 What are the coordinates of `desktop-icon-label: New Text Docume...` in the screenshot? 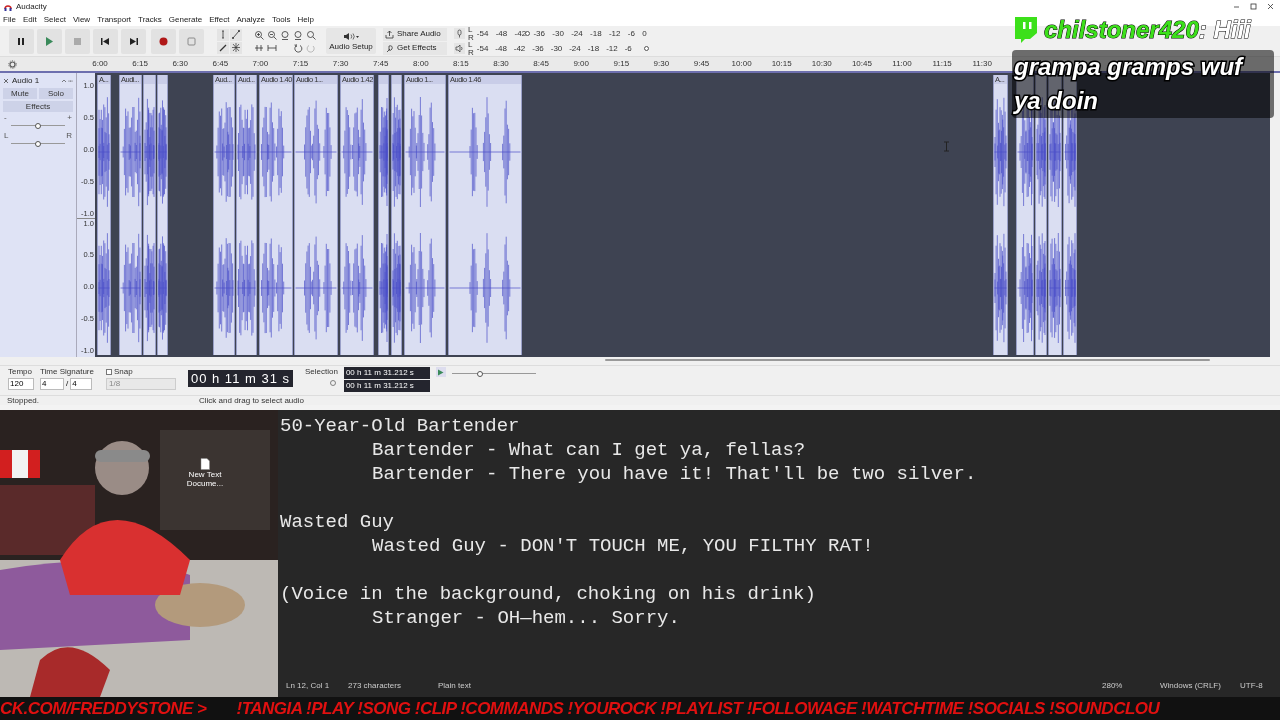 It's located at (205, 479).